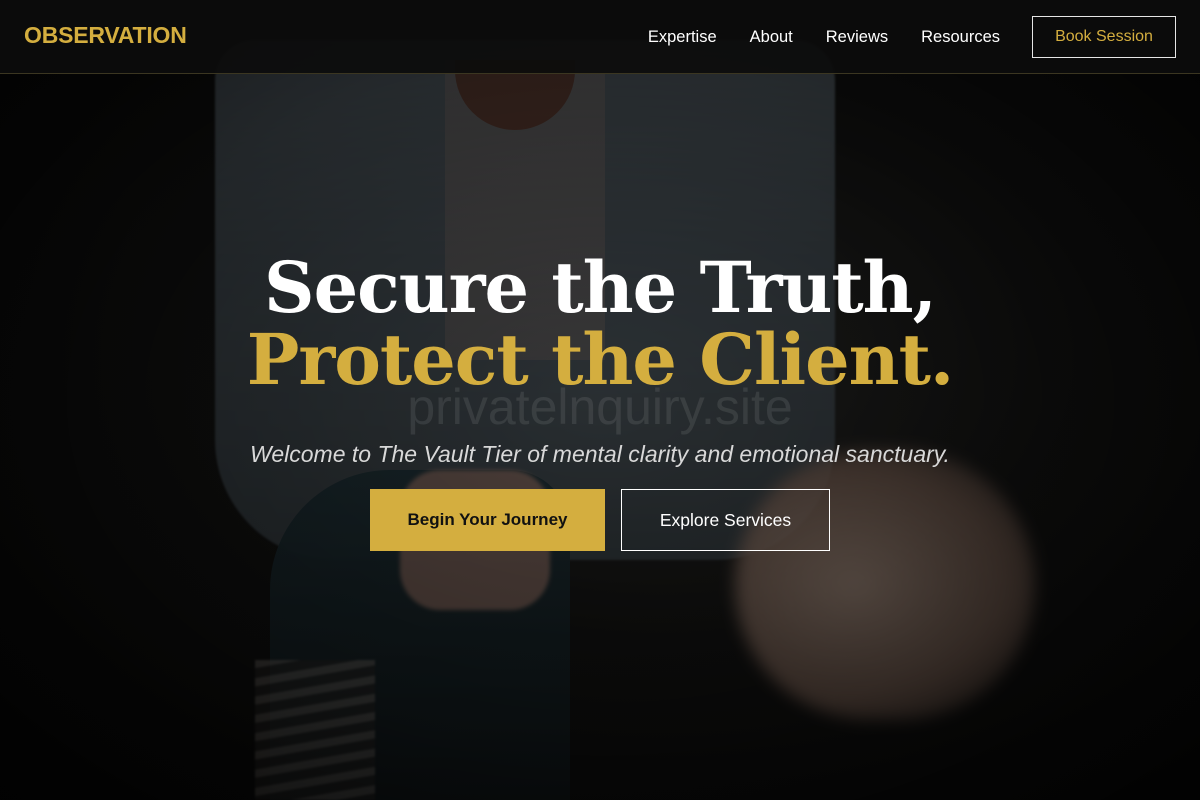 The height and width of the screenshot is (800, 1200). I want to click on nav-link-expertise: Expertise, so click(682, 37).